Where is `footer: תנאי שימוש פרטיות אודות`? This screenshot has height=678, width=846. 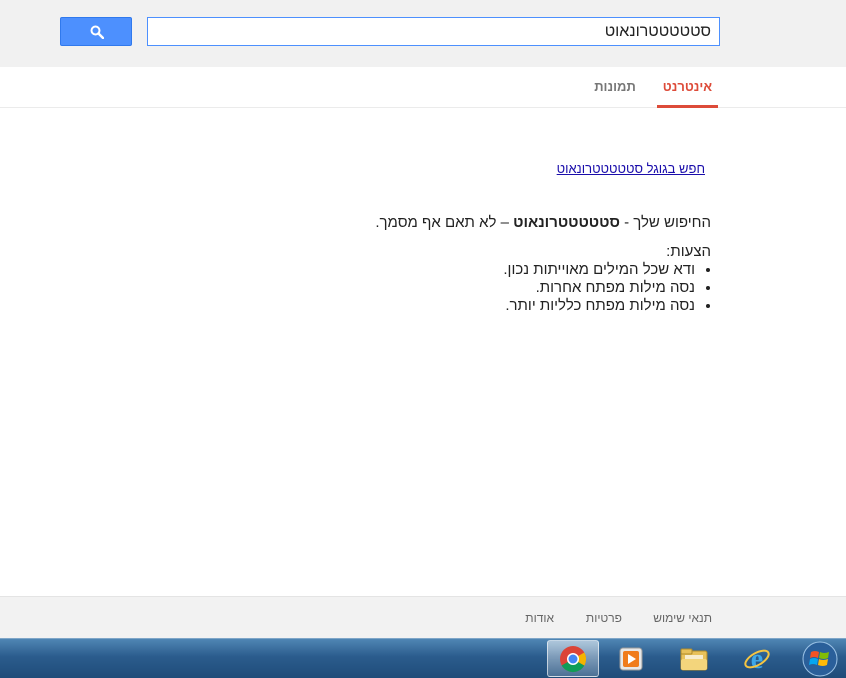 footer: תנאי שימוש פרטיות אודות is located at coordinates (423, 617).